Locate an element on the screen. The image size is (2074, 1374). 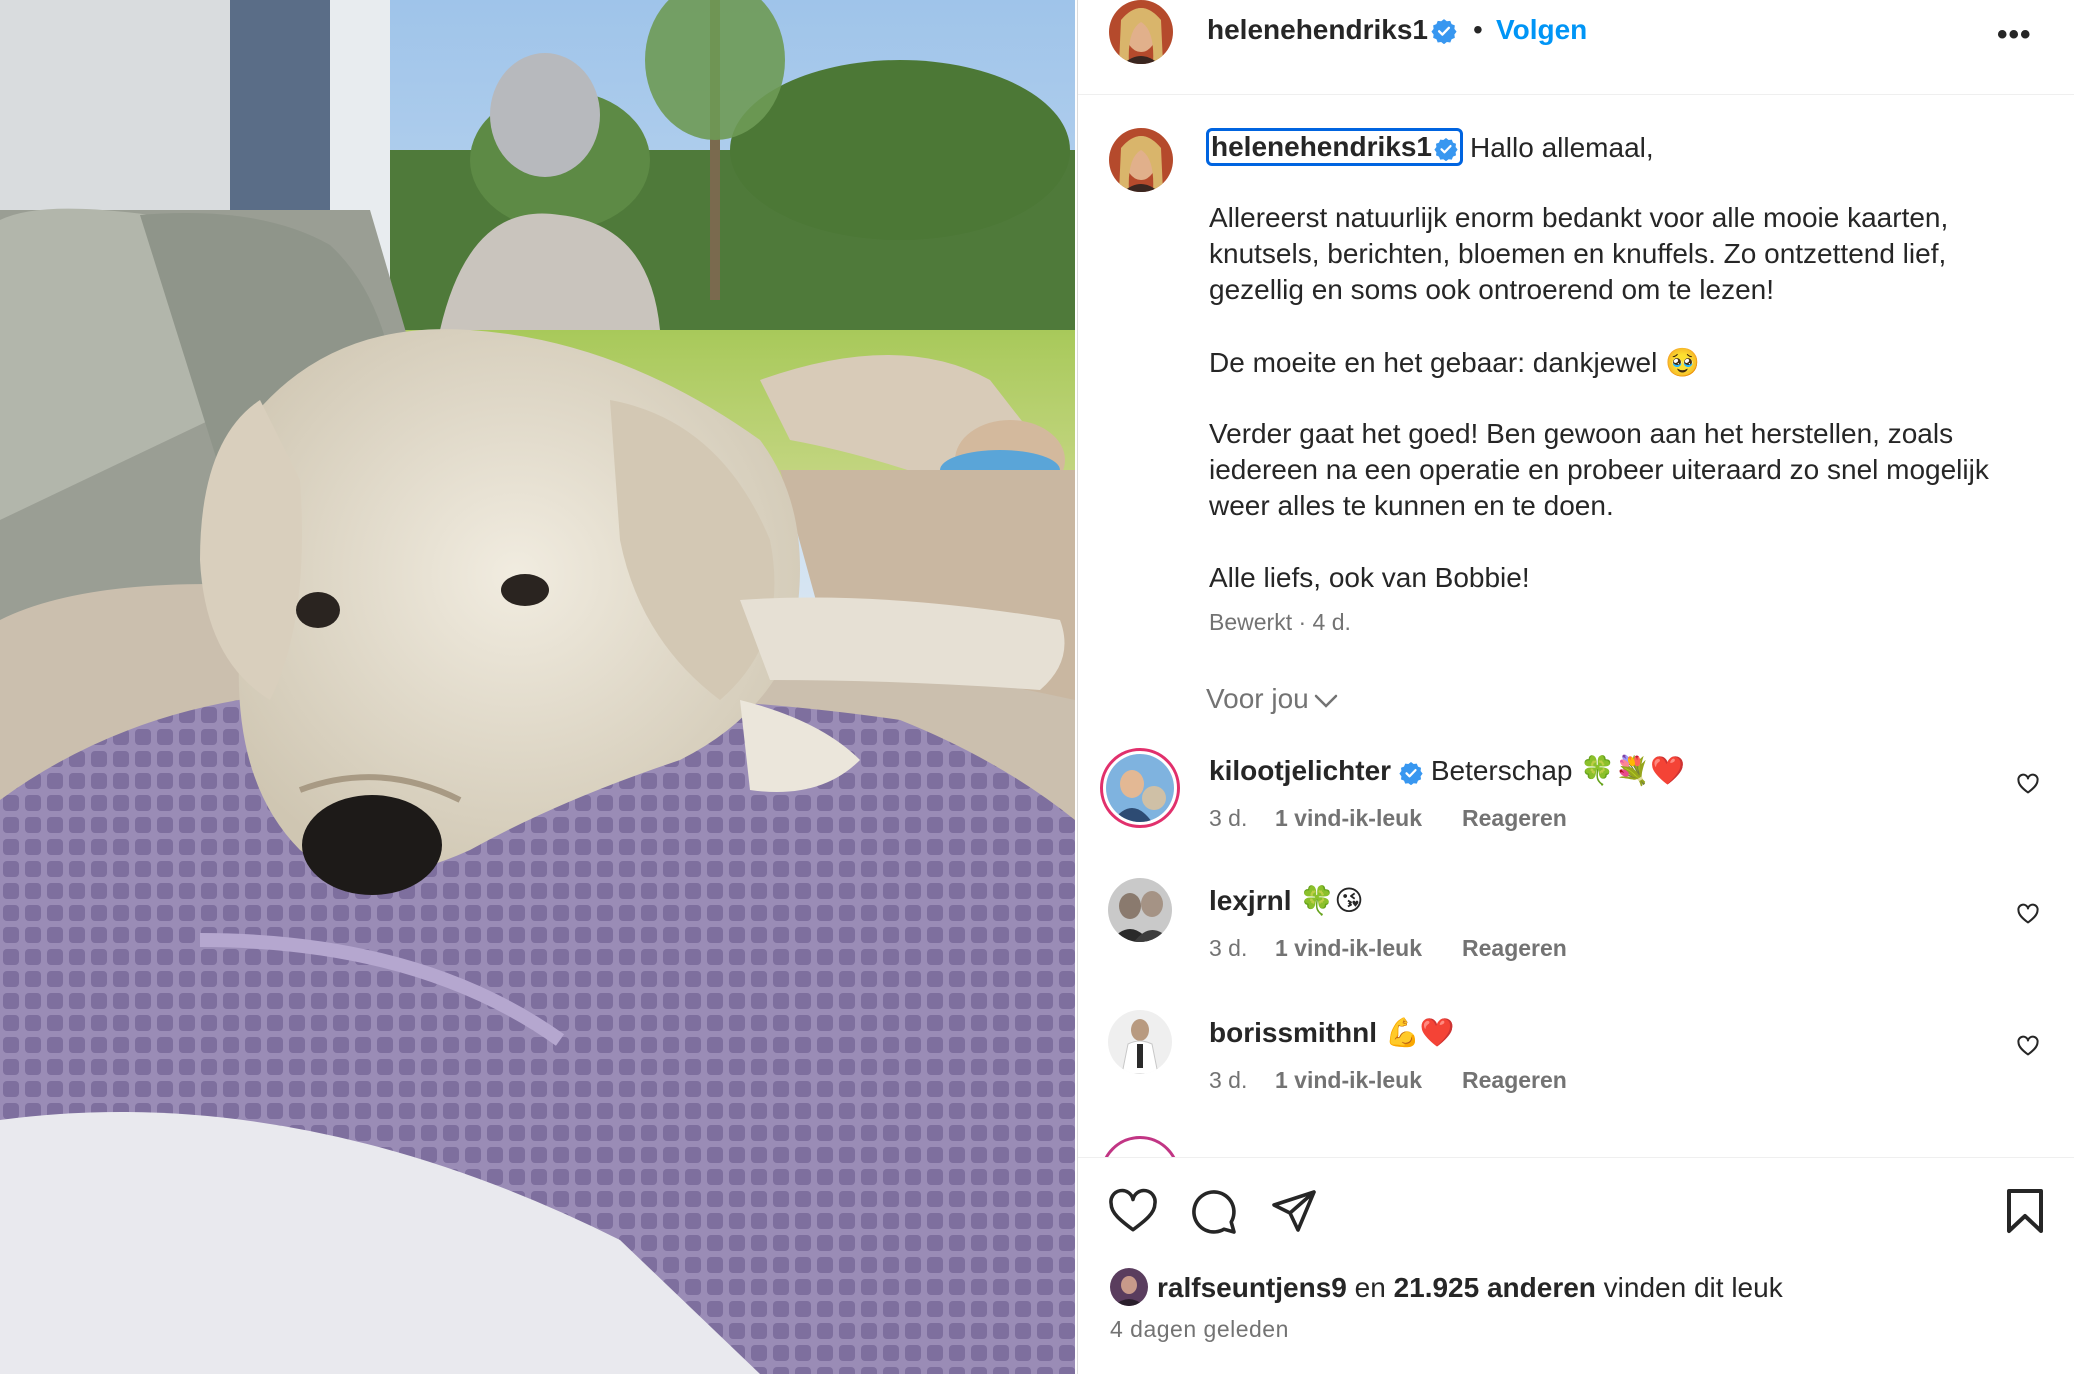
comment-username: lexjrnl 🍀😘 is located at coordinates (1286, 900).